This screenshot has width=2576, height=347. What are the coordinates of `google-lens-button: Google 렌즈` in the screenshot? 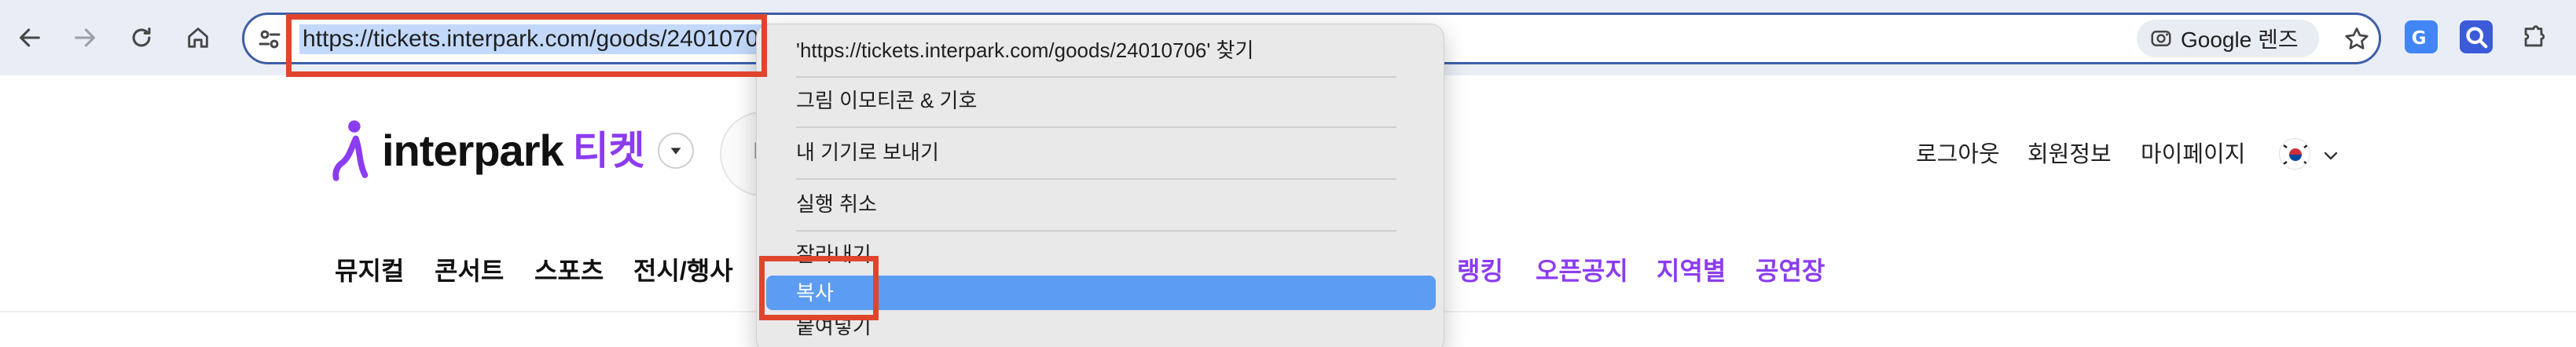 It's located at (2228, 38).